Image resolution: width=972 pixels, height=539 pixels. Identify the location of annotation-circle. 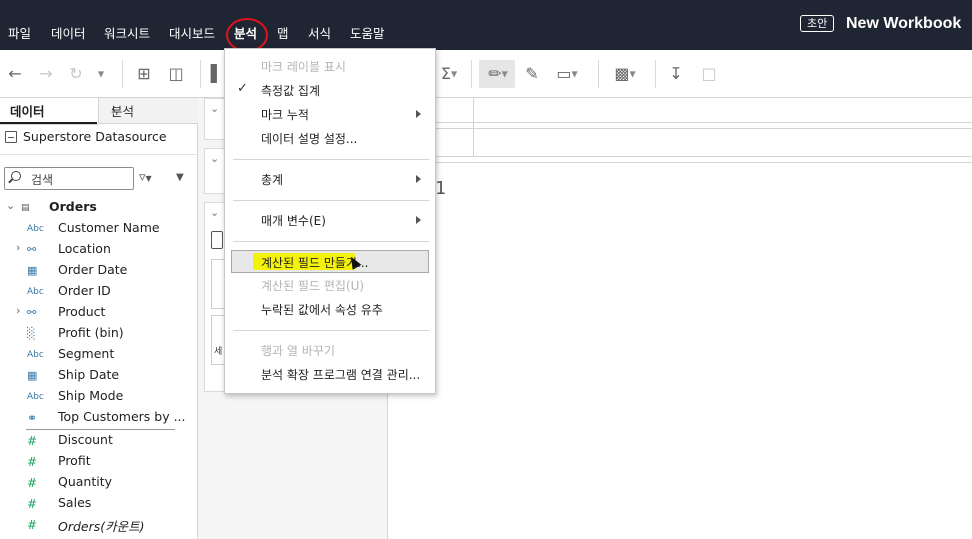
(247, 35).